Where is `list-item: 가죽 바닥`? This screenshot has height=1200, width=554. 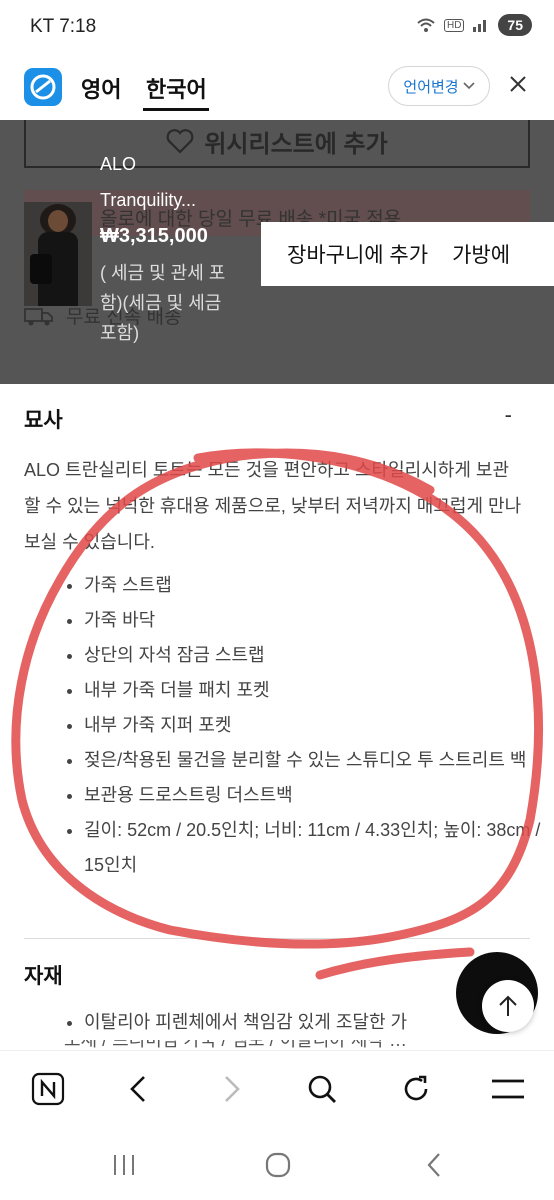 list-item: 가죽 바닥 is located at coordinates (314, 620).